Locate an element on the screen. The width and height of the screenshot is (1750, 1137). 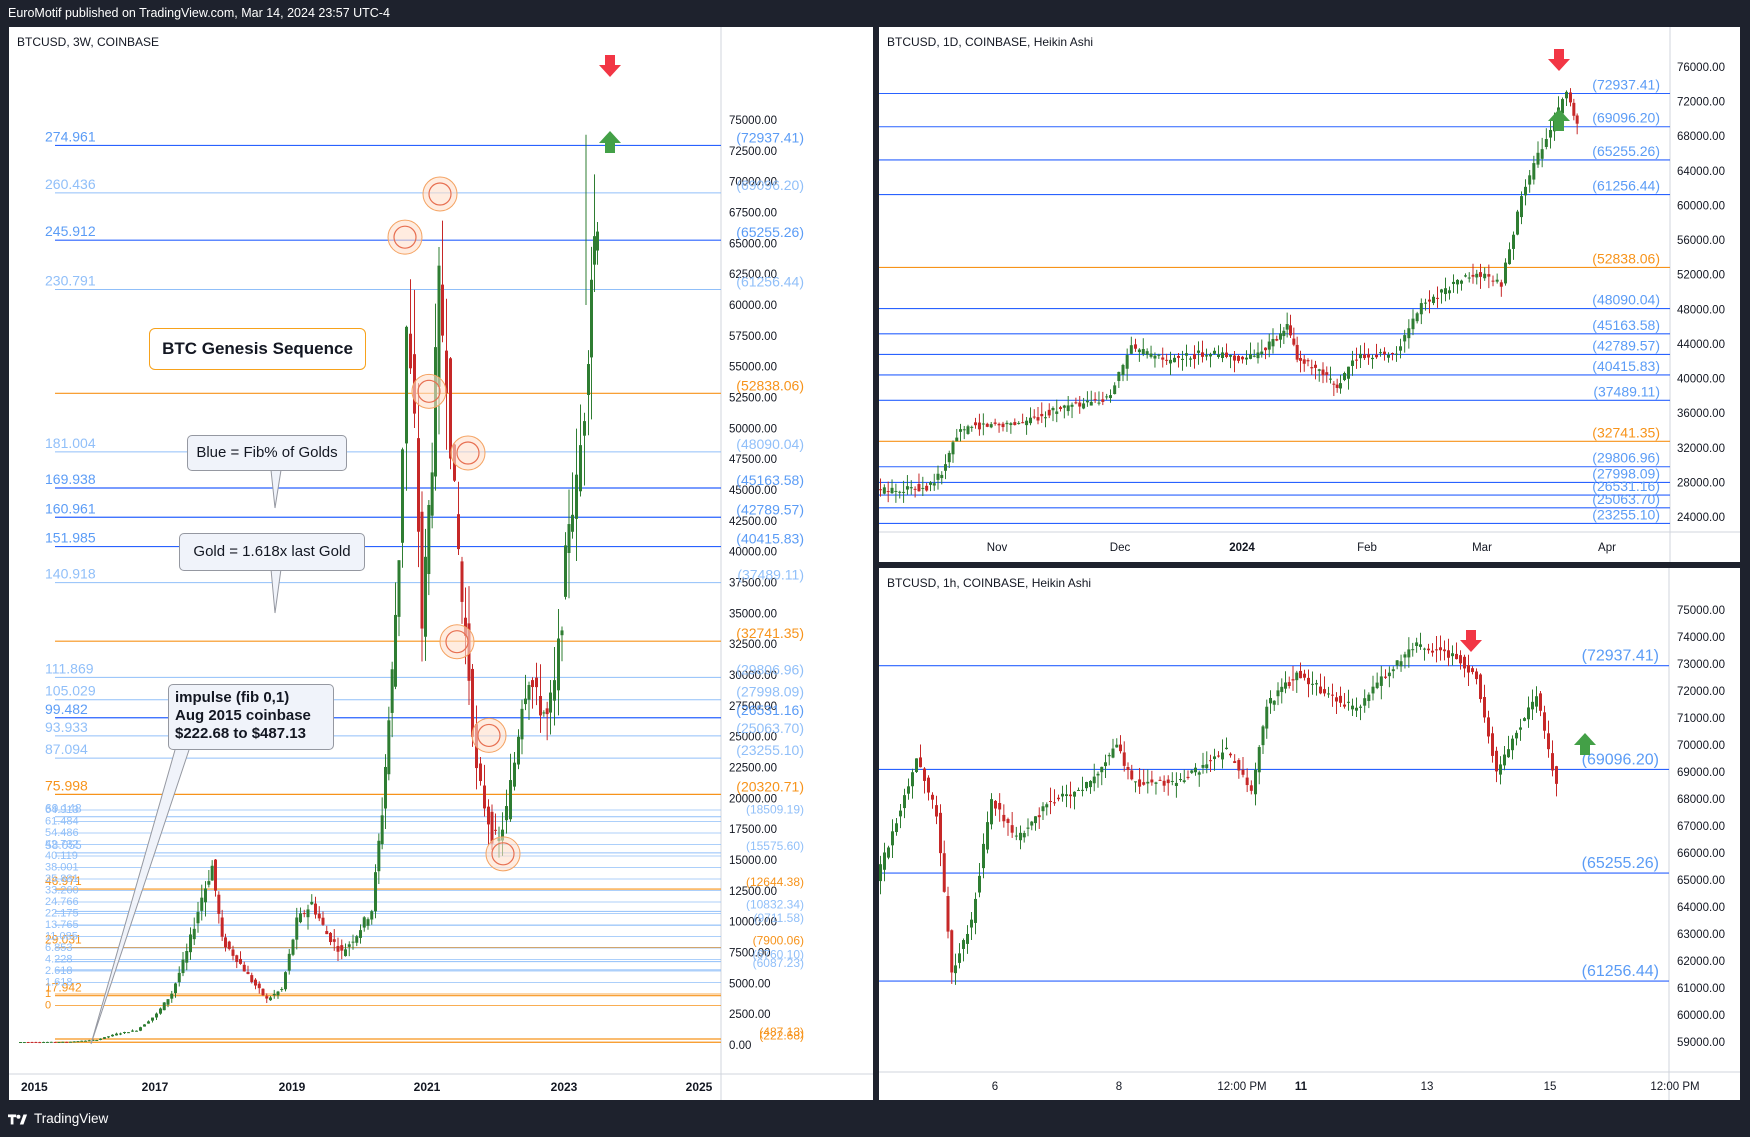
fib-level-percent: 99.482 is located at coordinates (66, 709).